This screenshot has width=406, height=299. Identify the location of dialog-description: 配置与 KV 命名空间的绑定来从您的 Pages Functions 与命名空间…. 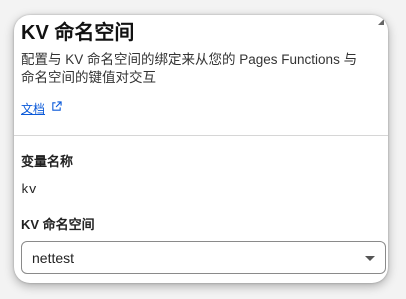
(189, 68).